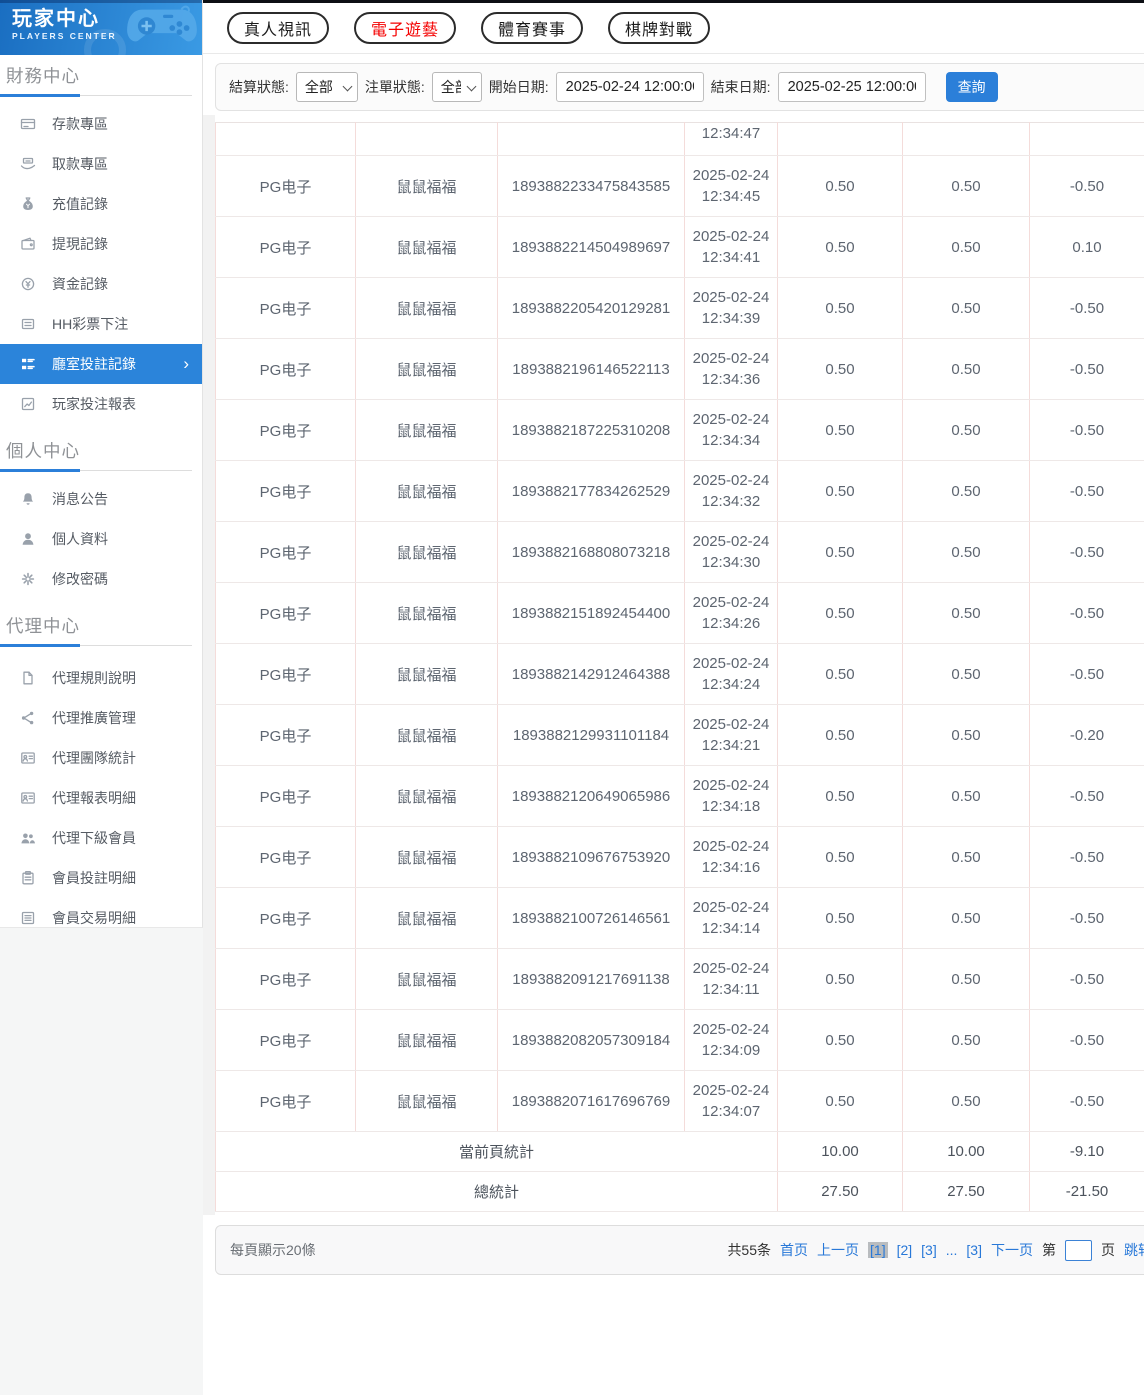 The height and width of the screenshot is (1395, 1144). Describe the element at coordinates (101, 758) in the screenshot. I see `sidebar-item: 代理團隊統計` at that location.